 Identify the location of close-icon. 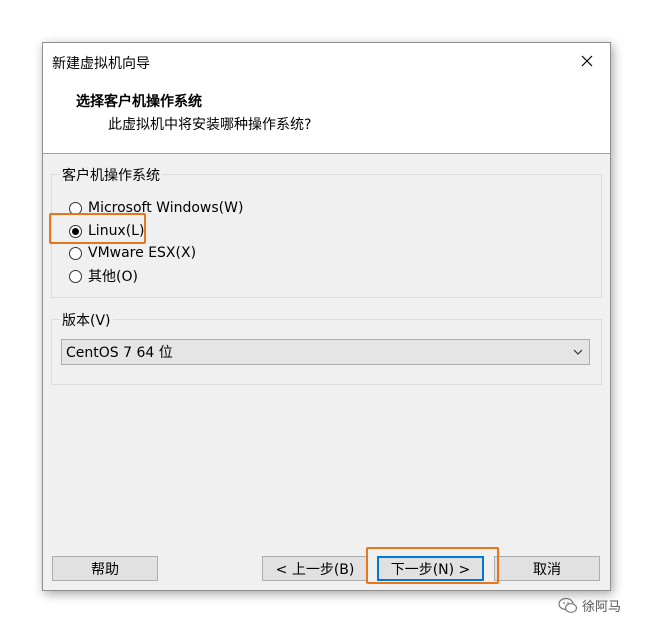
(587, 61).